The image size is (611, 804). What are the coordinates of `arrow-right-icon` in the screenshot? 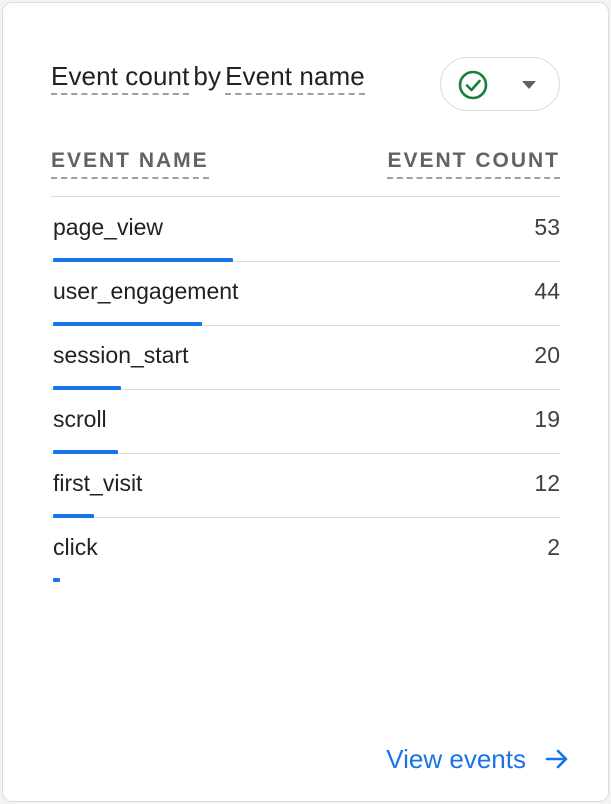 It's located at (556, 759).